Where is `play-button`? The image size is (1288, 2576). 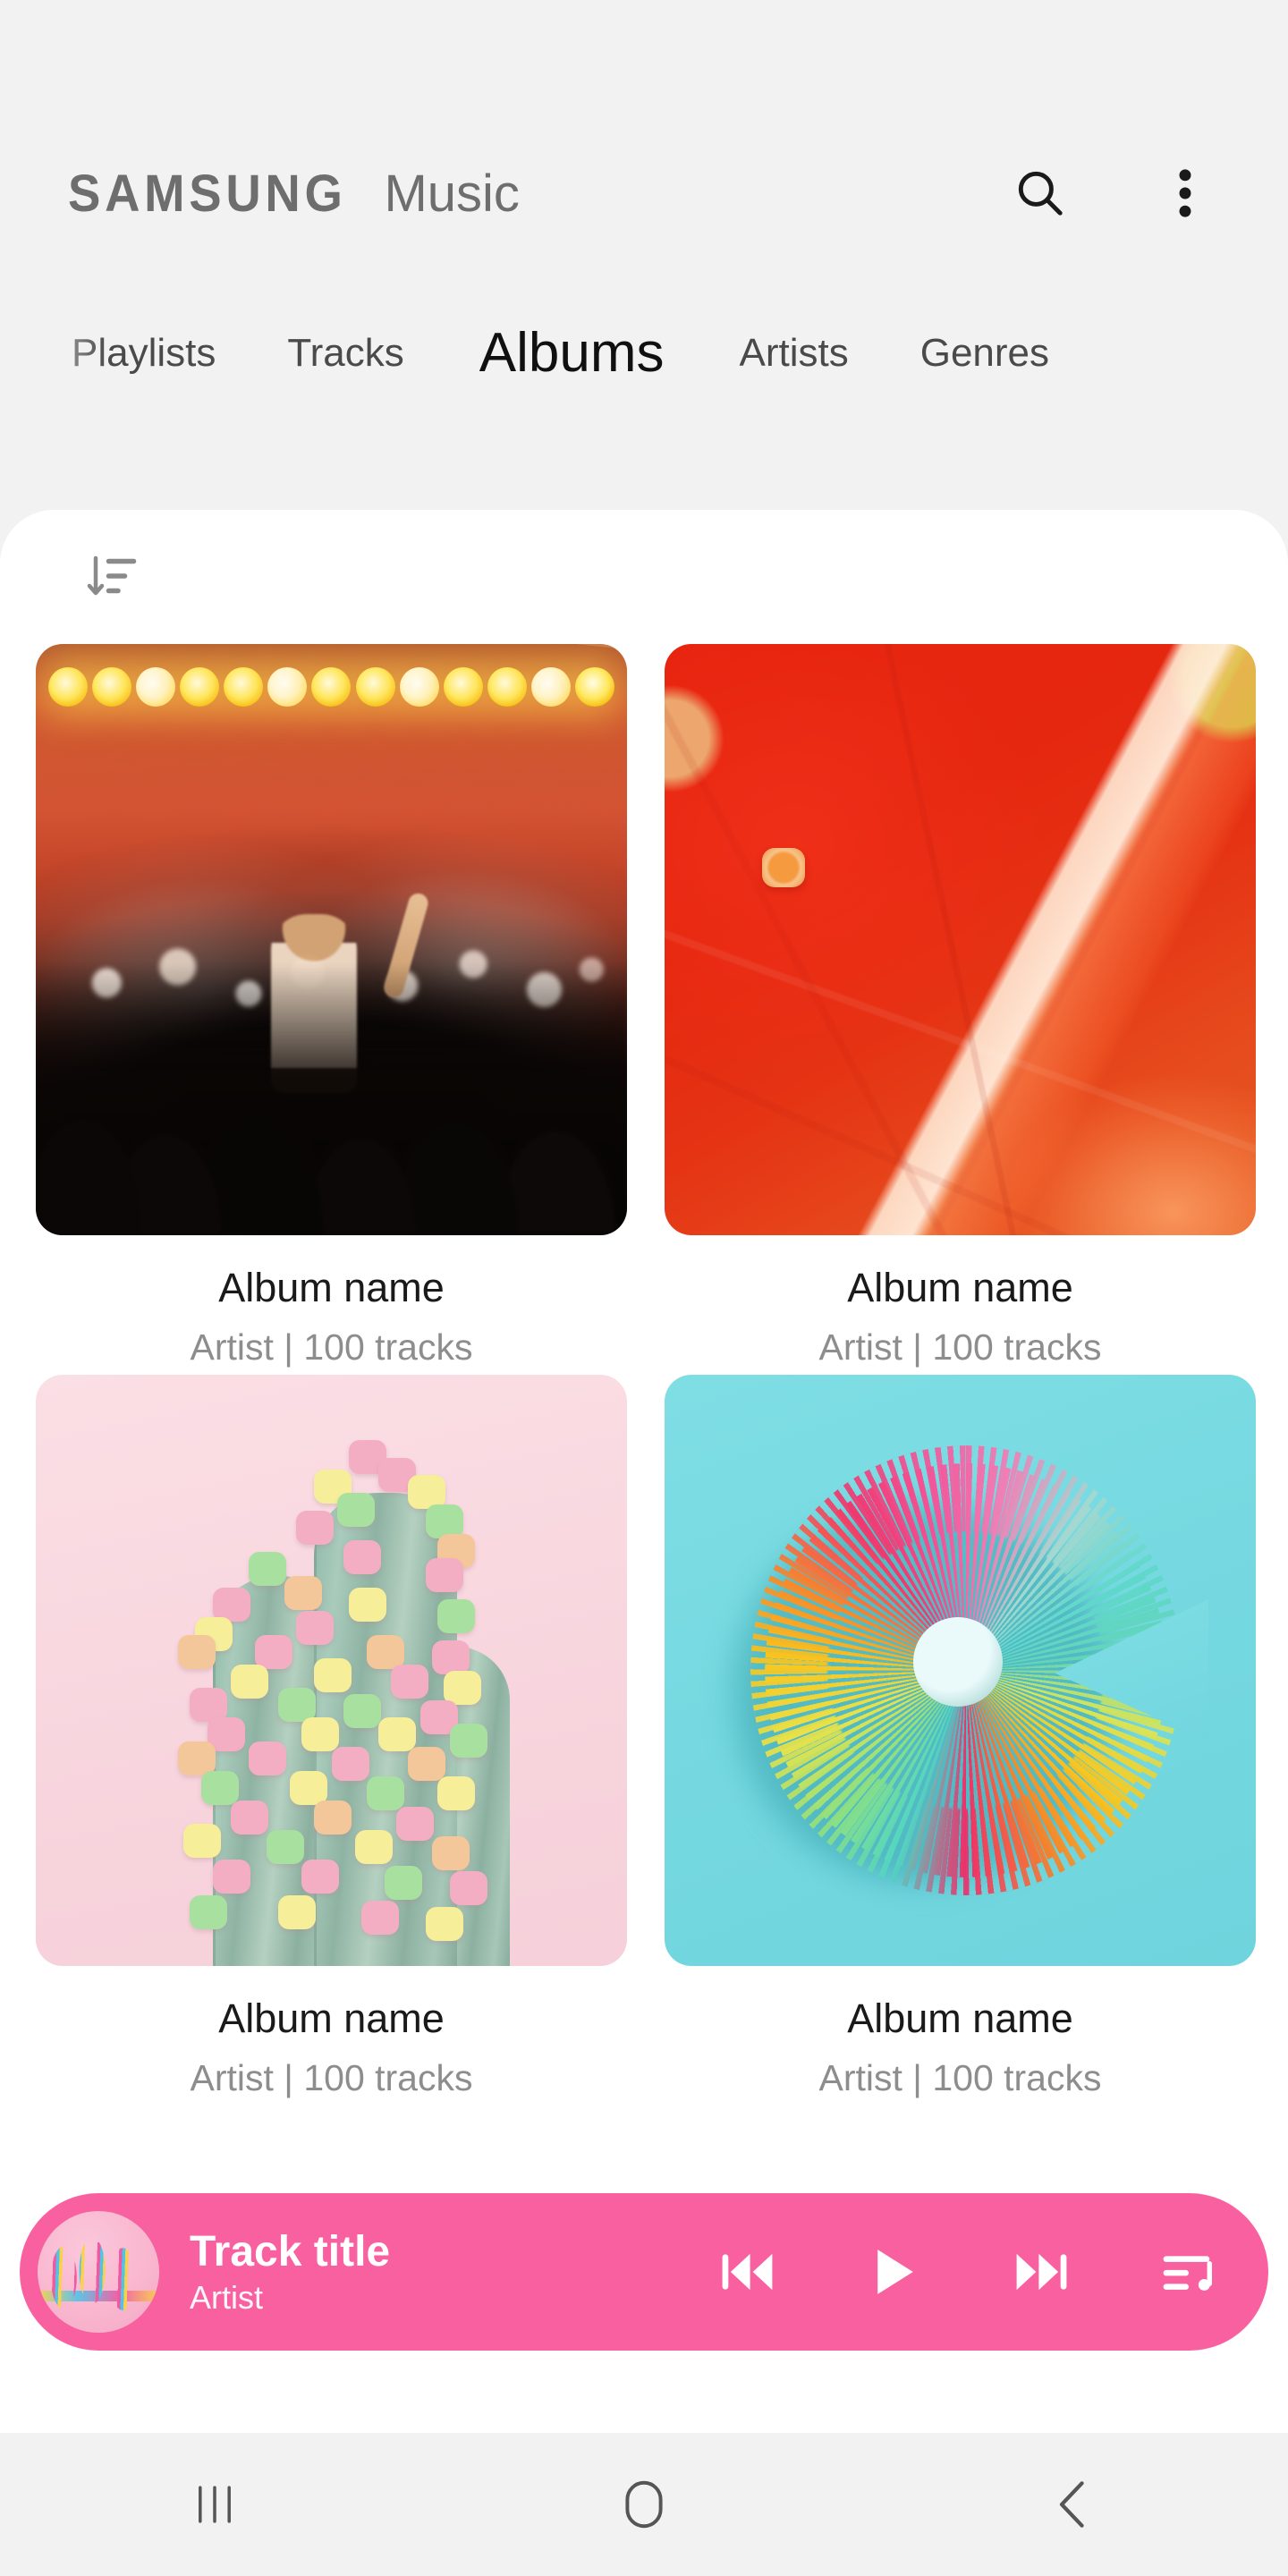
play-button is located at coordinates (894, 2271).